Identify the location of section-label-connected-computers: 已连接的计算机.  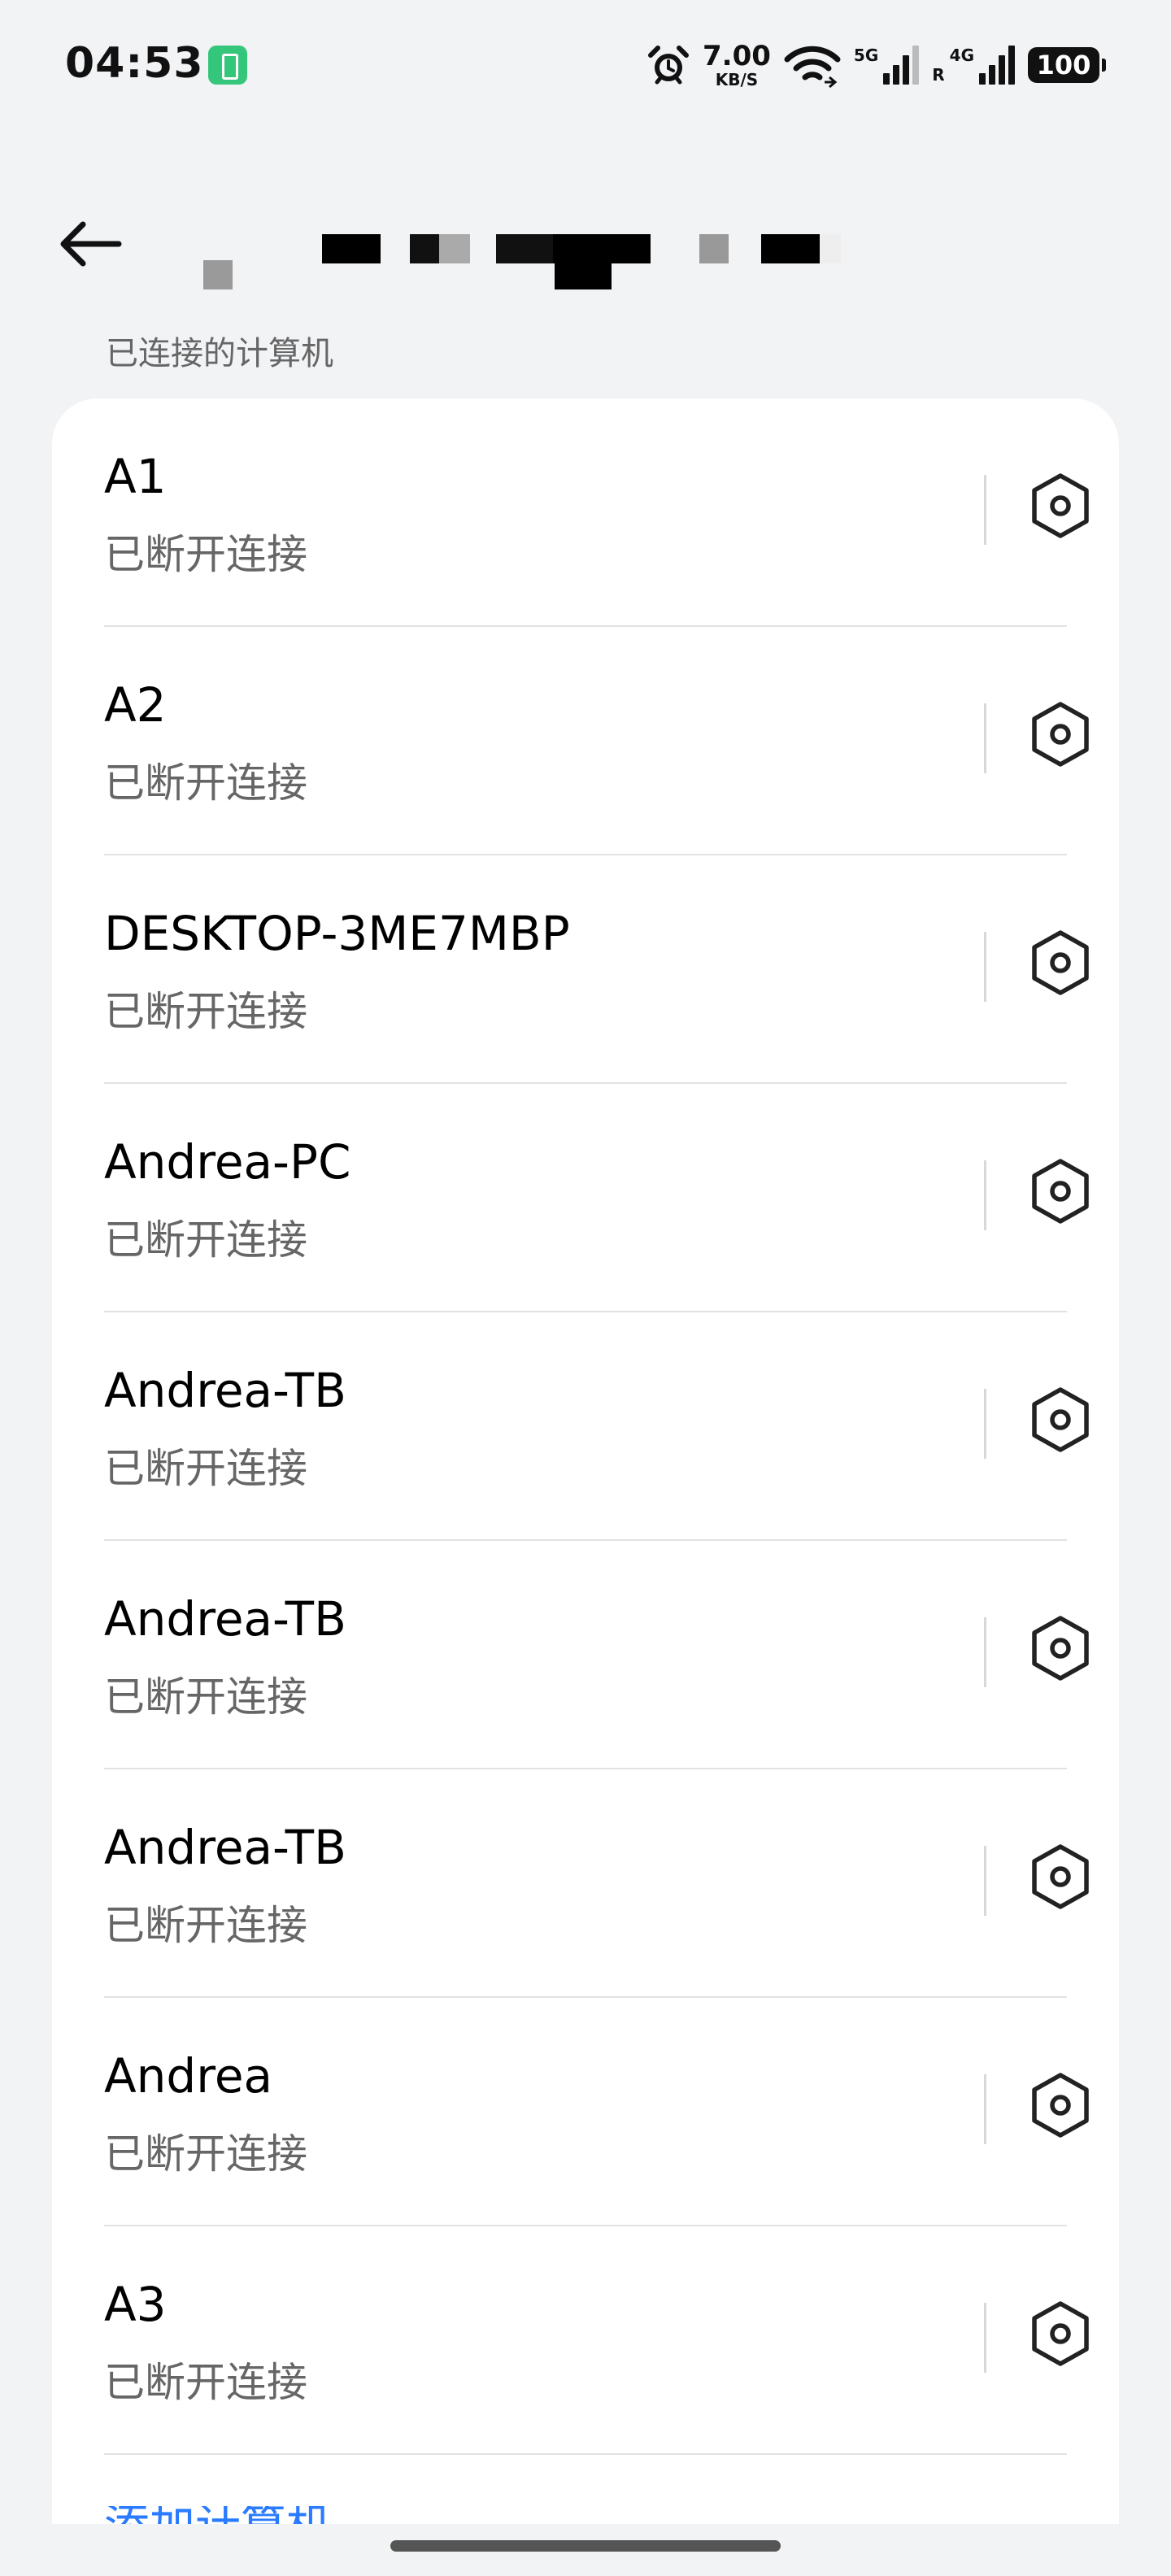
(220, 353).